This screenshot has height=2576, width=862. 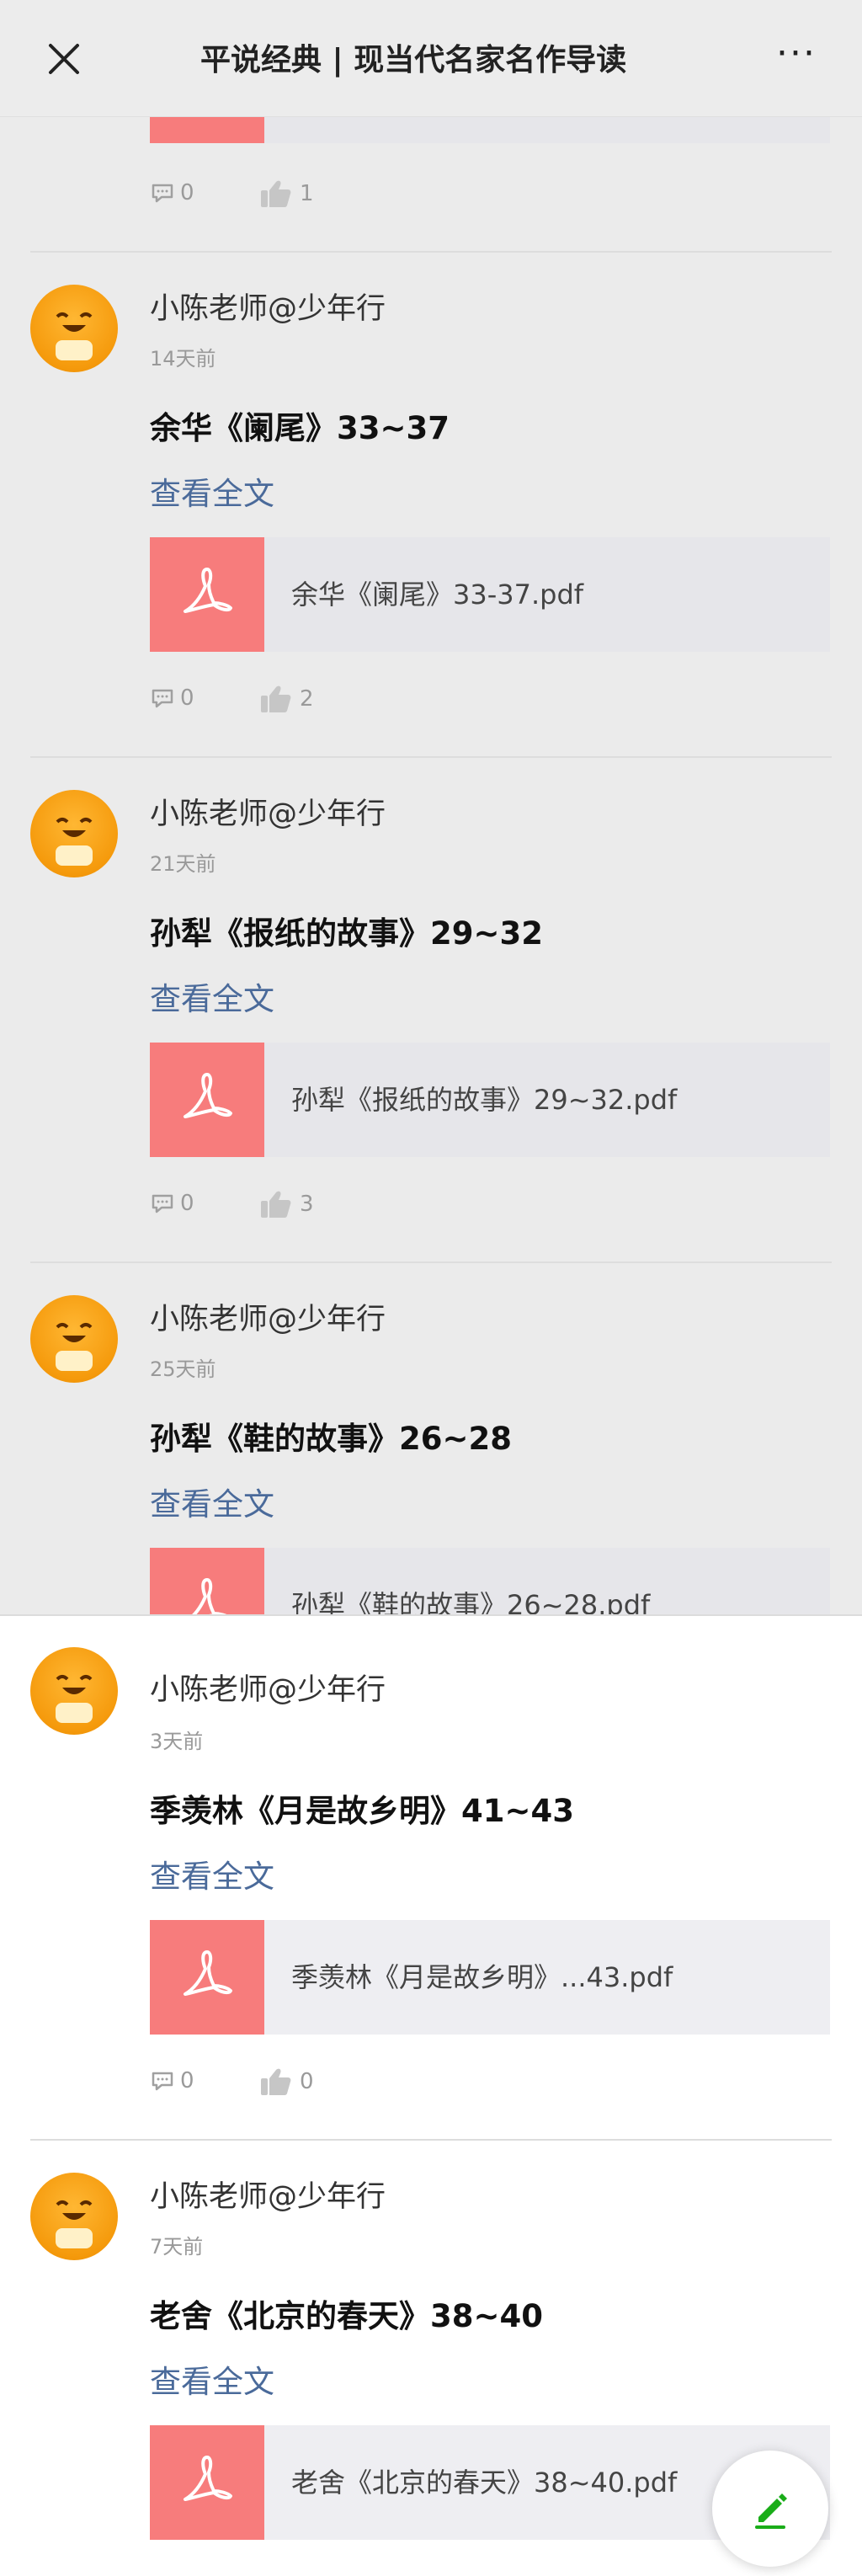 I want to click on attachment-name: 季羡林《月是故乡明》...43.pdf, so click(x=482, y=1977).